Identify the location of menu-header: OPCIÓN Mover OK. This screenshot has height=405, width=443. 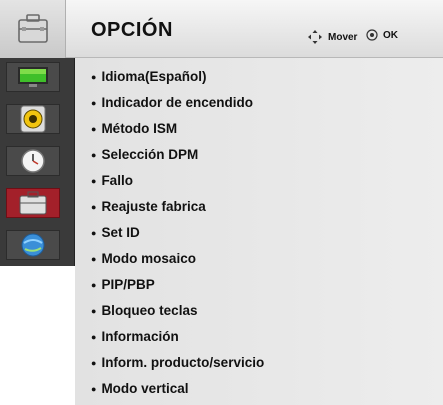
(221, 29).